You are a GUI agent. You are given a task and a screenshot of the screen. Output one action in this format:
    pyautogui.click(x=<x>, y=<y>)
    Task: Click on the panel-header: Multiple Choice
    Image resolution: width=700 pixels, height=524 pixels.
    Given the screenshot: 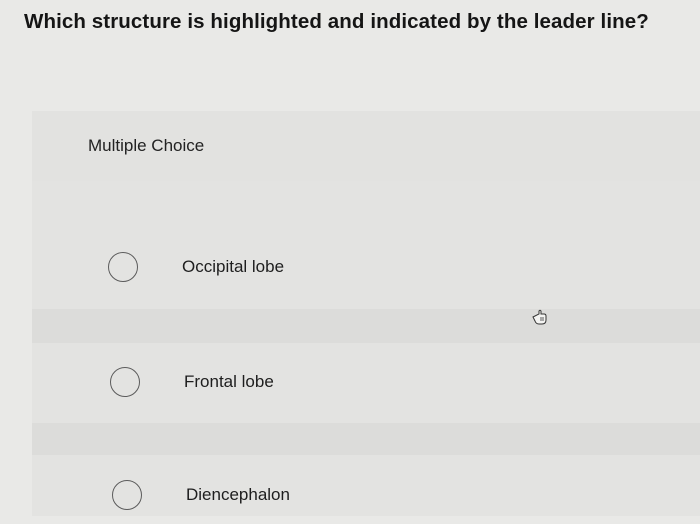 What is the action you would take?
    pyautogui.click(x=366, y=146)
    